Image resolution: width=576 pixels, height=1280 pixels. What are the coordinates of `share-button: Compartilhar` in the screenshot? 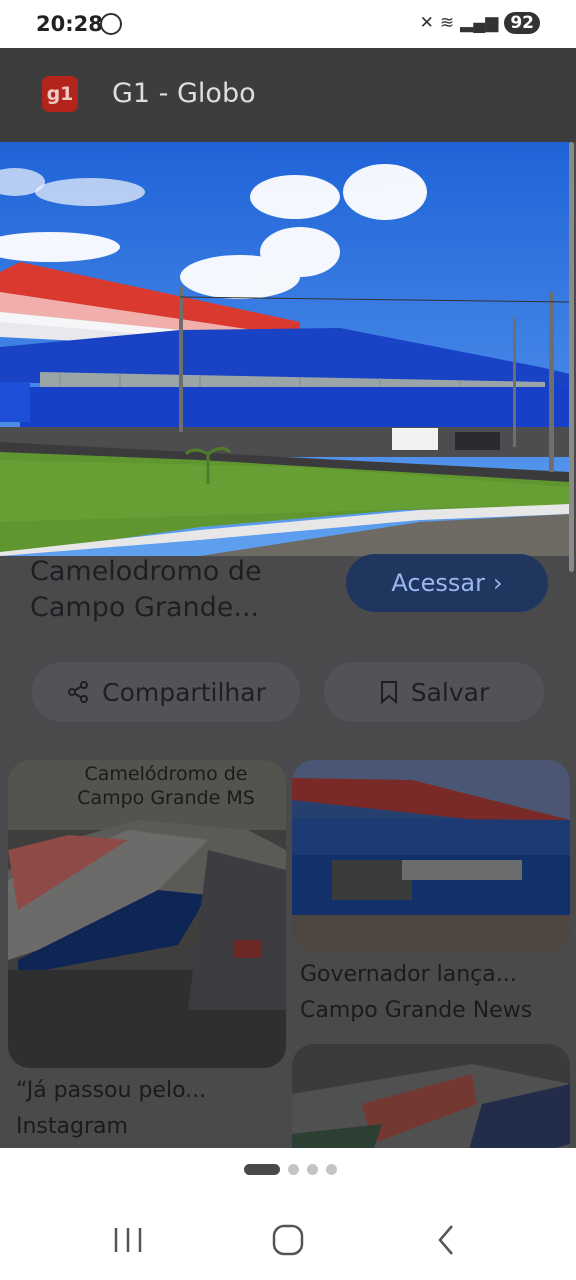 It's located at (166, 692).